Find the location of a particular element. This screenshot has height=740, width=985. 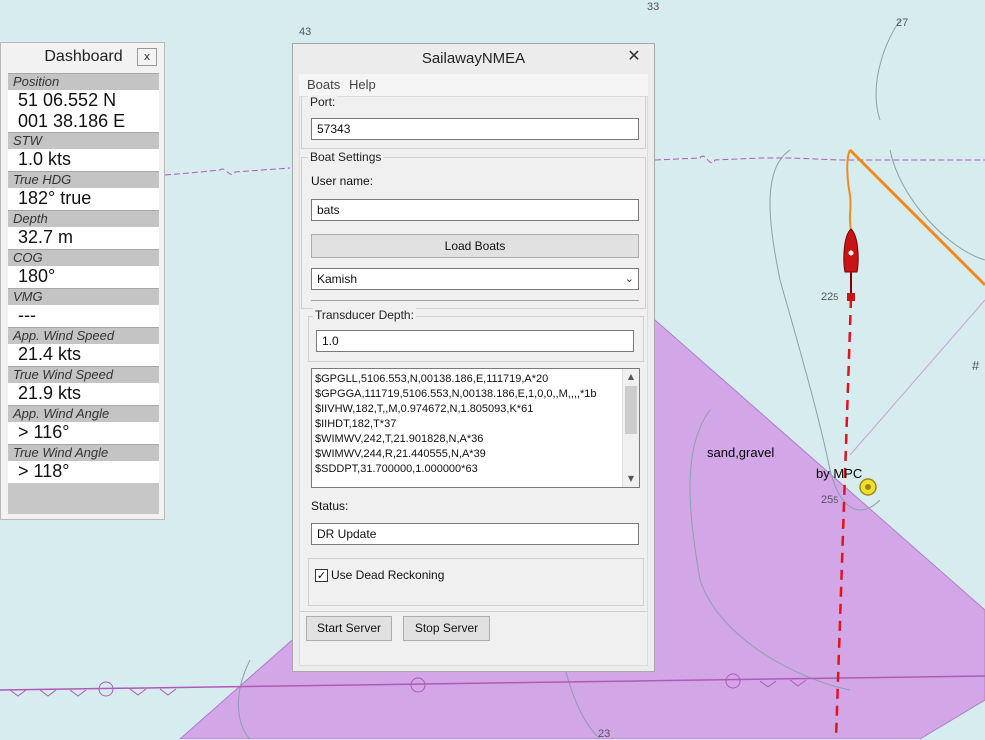

dash-value: 21.9 kts is located at coordinates (83, 394).